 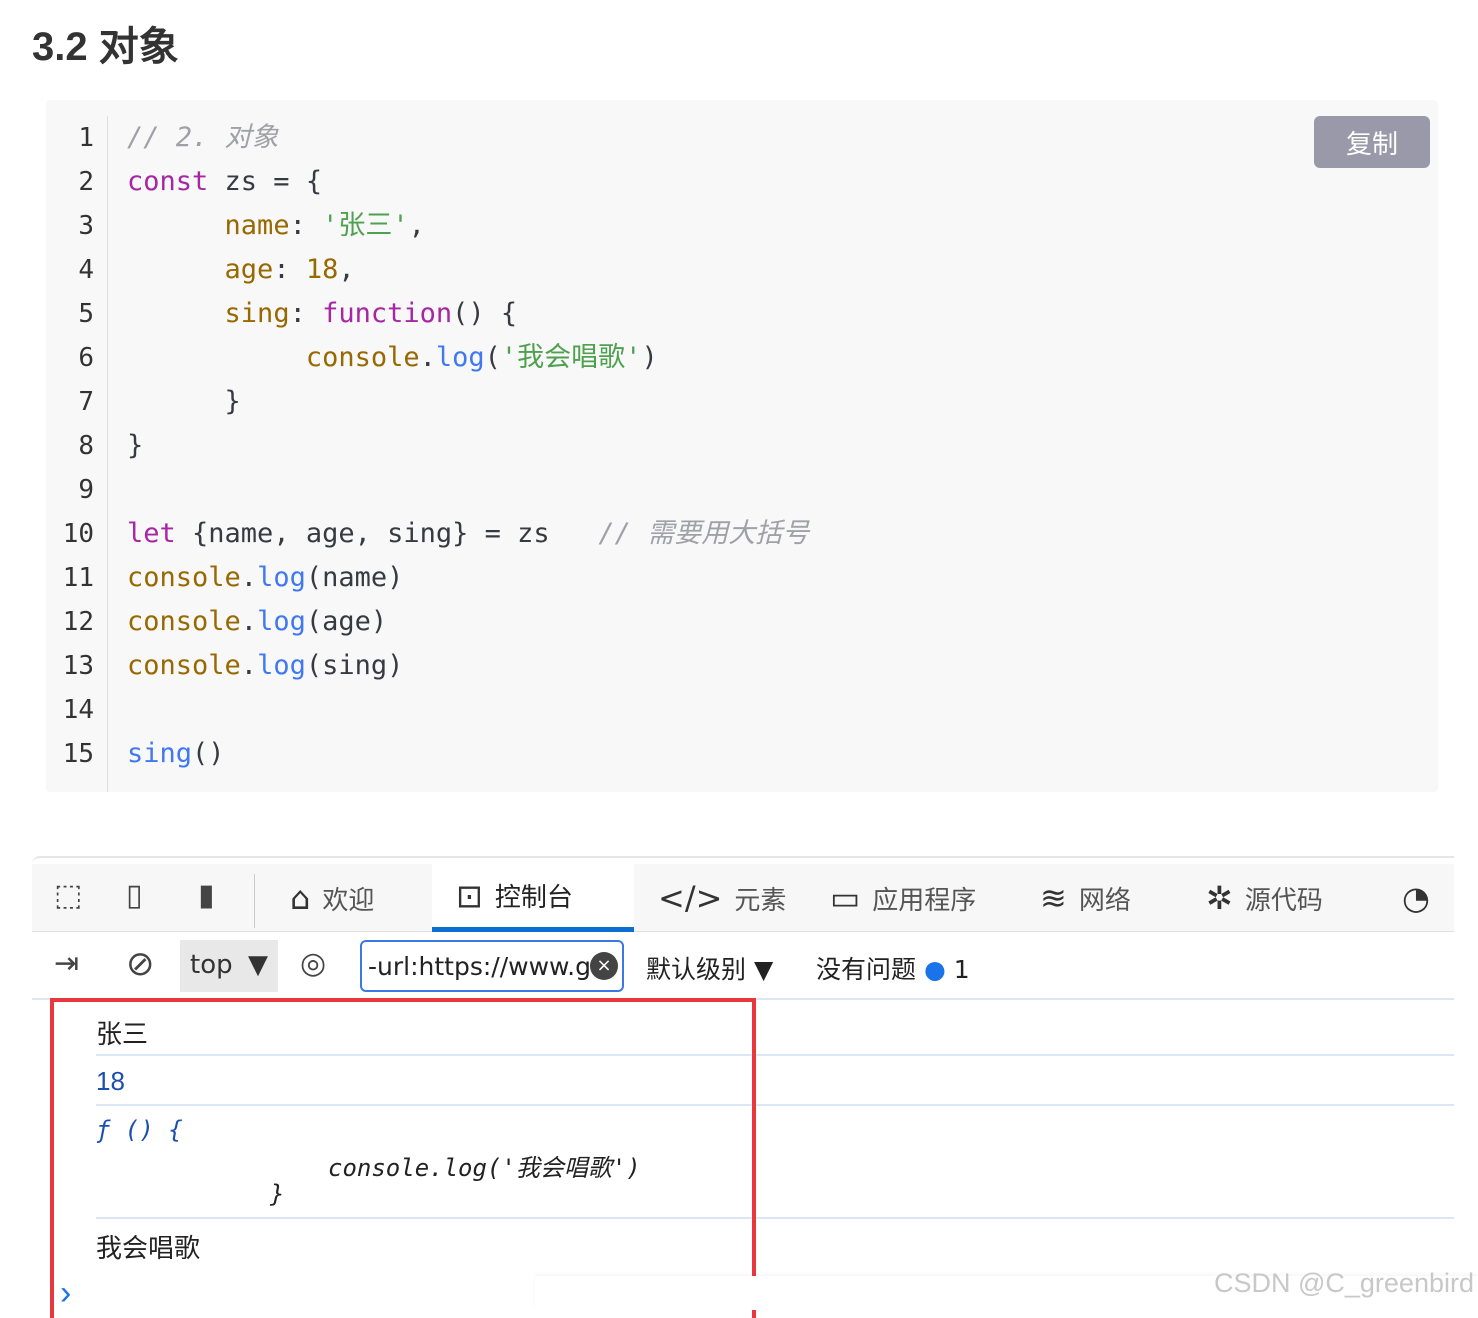 What do you see at coordinates (1372, 142) in the screenshot?
I see `copy-button: 复制` at bounding box center [1372, 142].